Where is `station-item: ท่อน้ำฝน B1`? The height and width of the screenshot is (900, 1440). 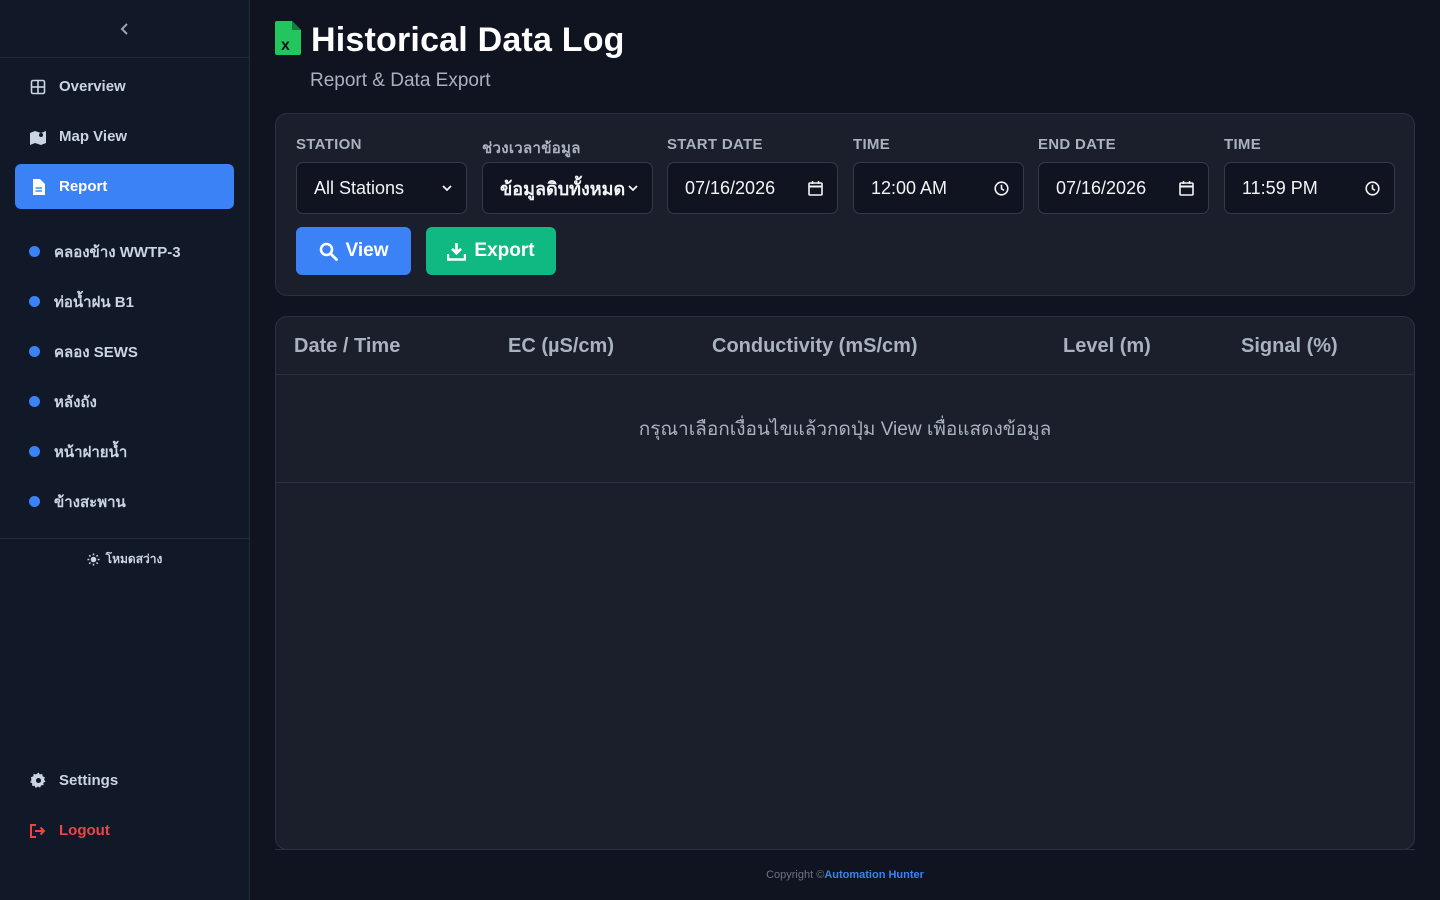 station-item: ท่อน้ำฝน B1 is located at coordinates (124, 301).